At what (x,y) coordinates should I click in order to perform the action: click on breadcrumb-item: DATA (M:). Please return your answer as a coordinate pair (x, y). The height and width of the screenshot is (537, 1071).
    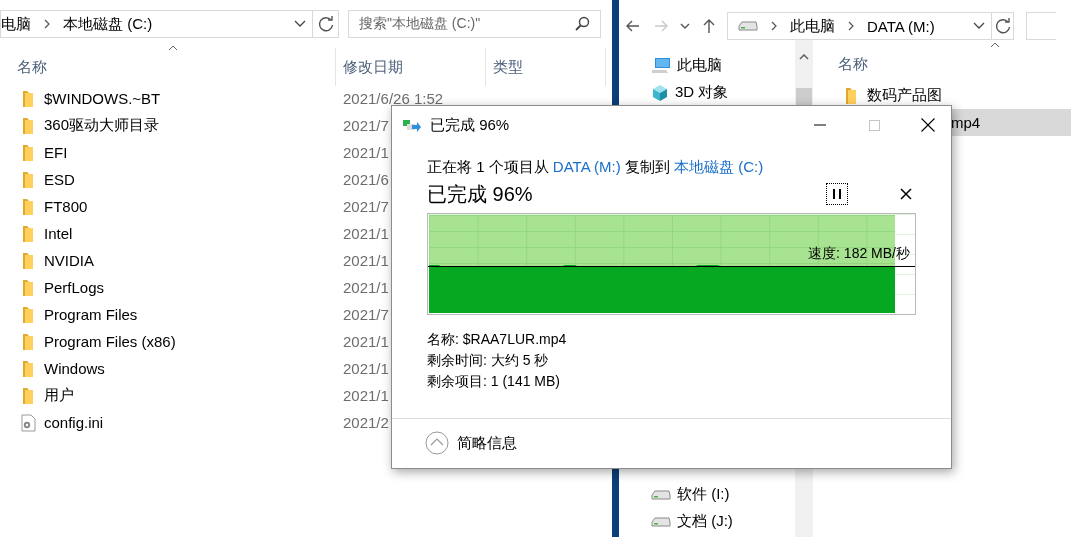
    Looking at the image, I should click on (901, 26).